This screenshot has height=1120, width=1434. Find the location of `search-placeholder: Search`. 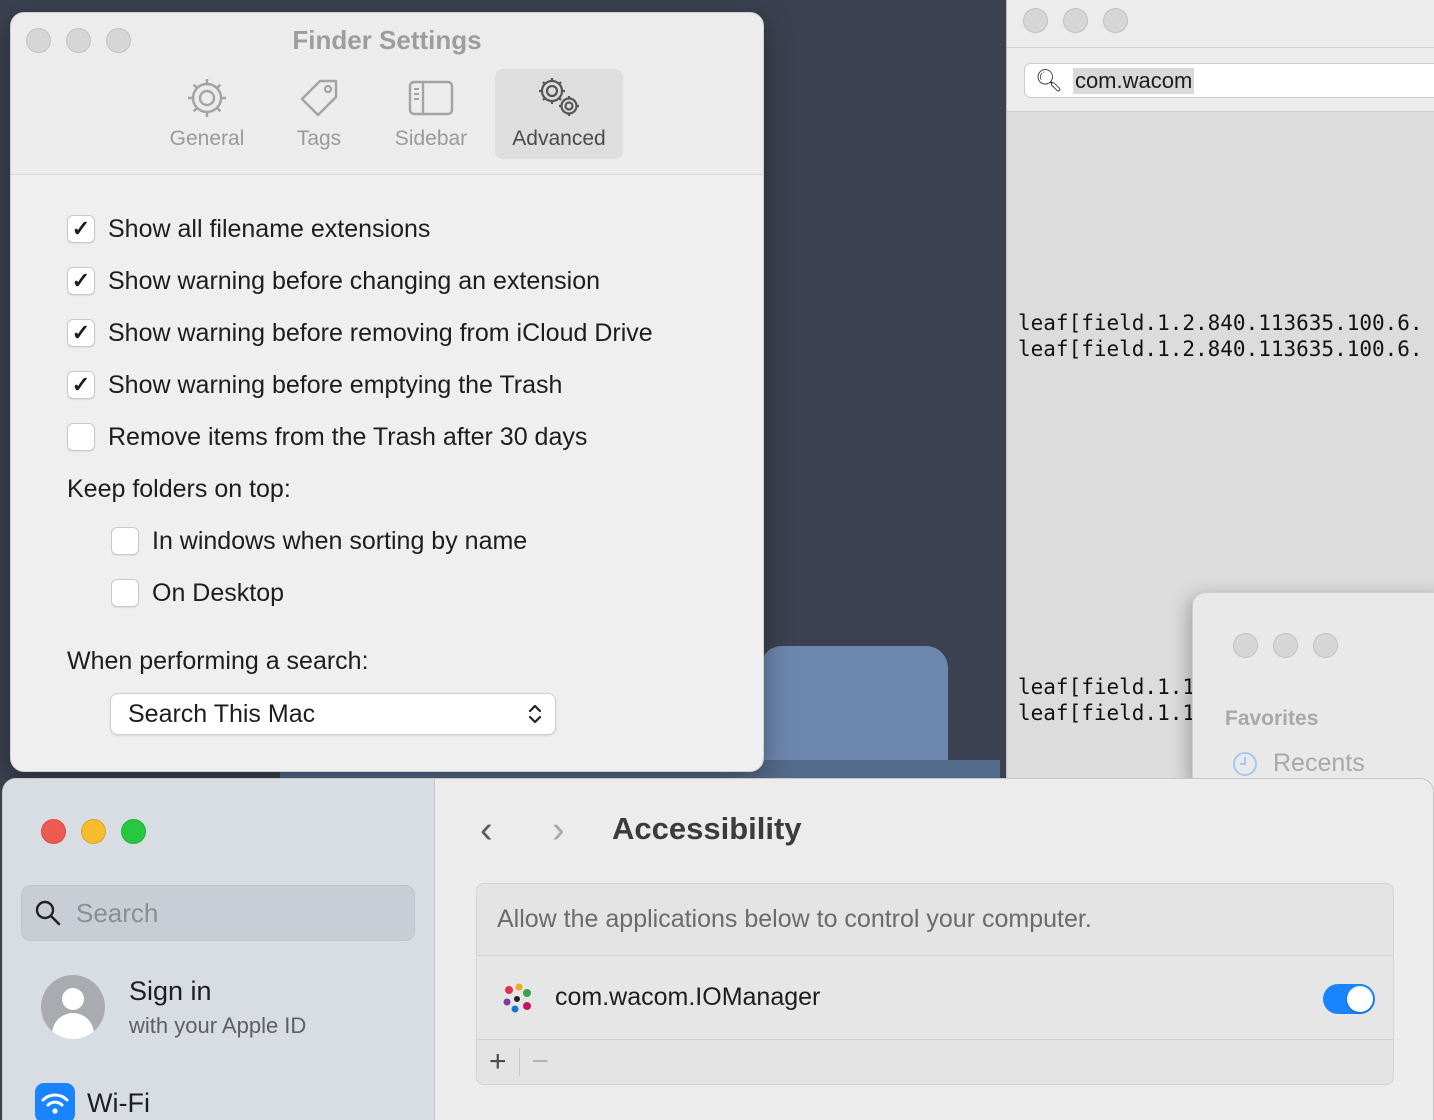

search-placeholder: Search is located at coordinates (117, 912).